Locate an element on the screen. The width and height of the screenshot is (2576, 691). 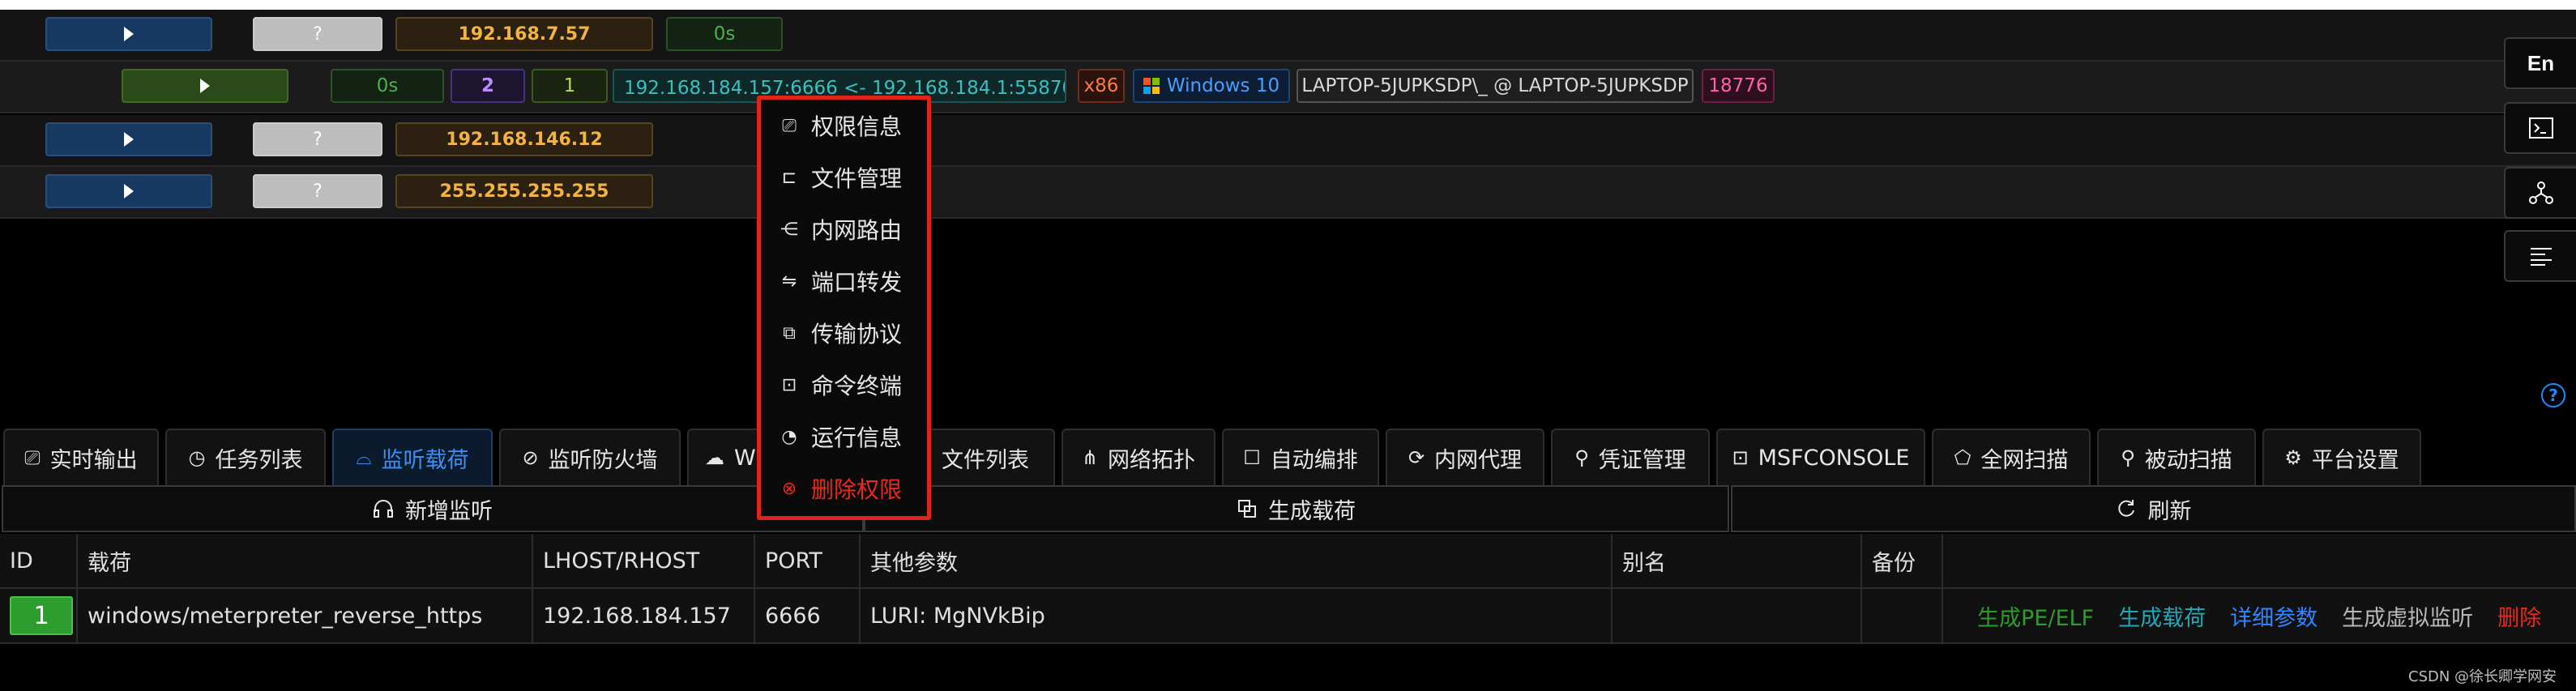
generate-payload-button: 生成载荷 is located at coordinates (1296, 509).